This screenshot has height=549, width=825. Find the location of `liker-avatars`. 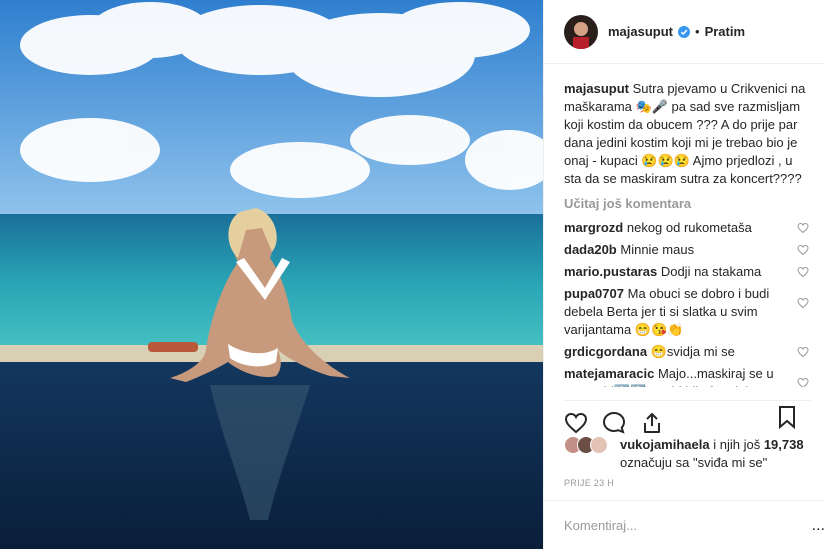

liker-avatars is located at coordinates (588, 445).